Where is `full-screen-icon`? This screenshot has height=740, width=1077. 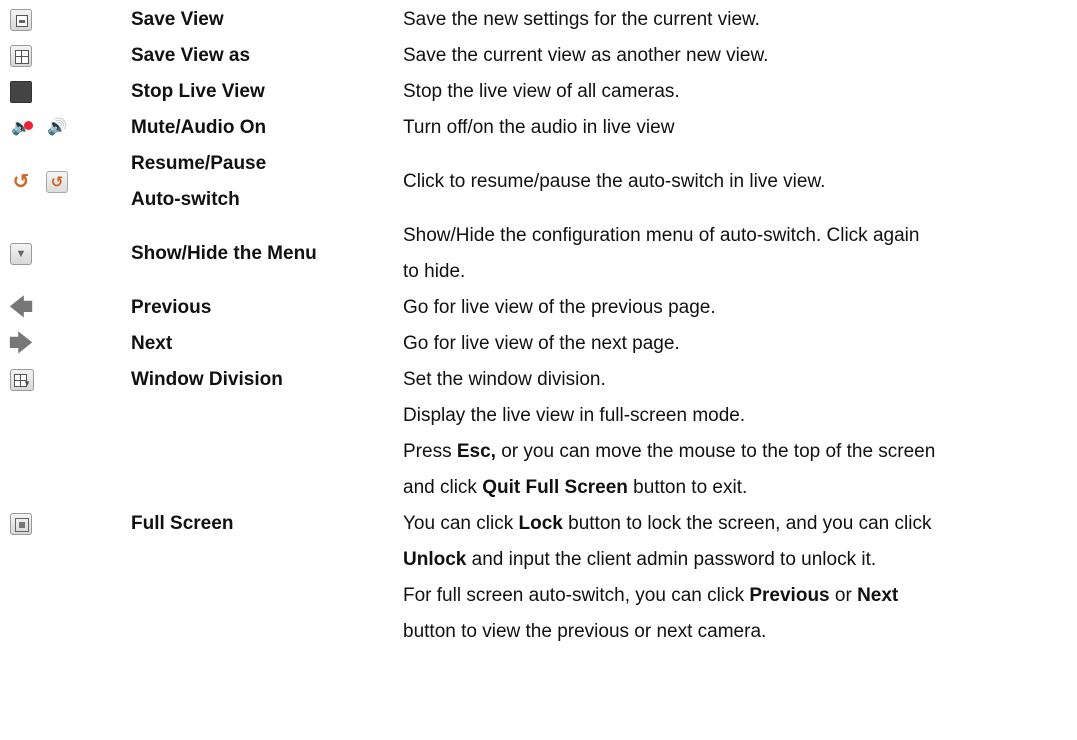 full-screen-icon is located at coordinates (21, 524).